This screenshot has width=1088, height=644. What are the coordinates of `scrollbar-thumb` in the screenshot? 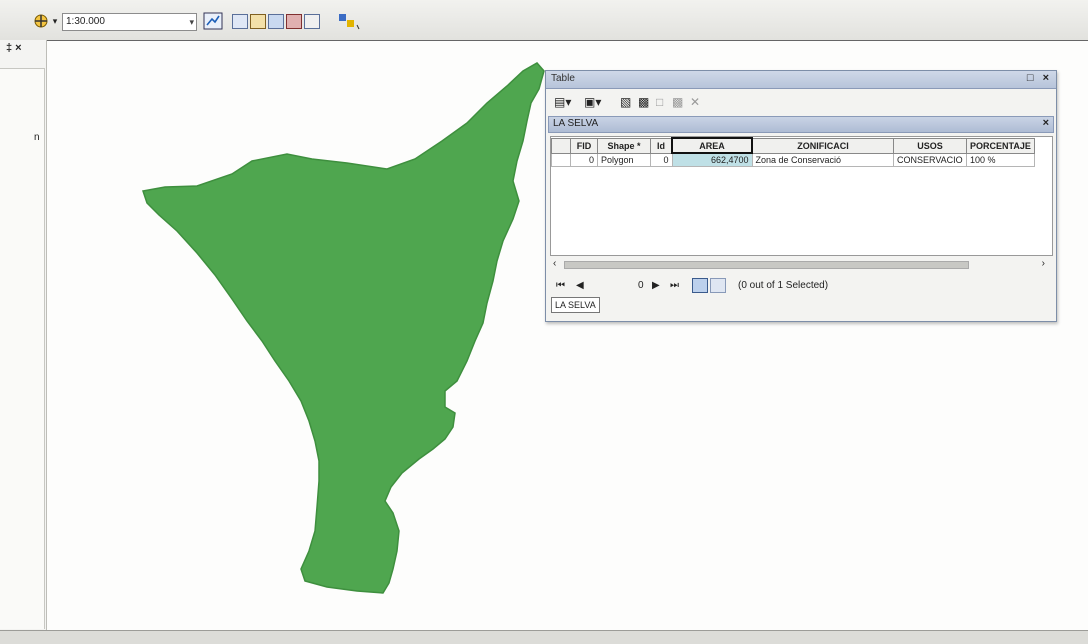 It's located at (766, 265).